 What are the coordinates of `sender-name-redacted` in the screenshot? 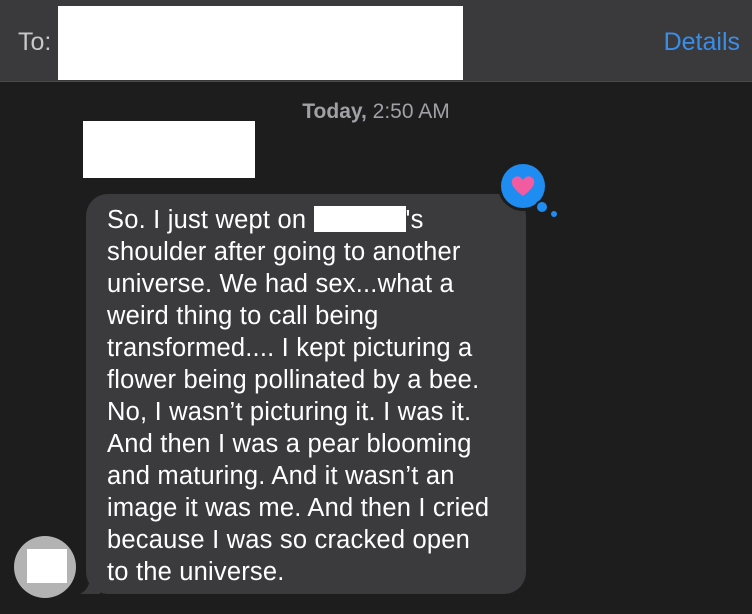 It's located at (169, 149).